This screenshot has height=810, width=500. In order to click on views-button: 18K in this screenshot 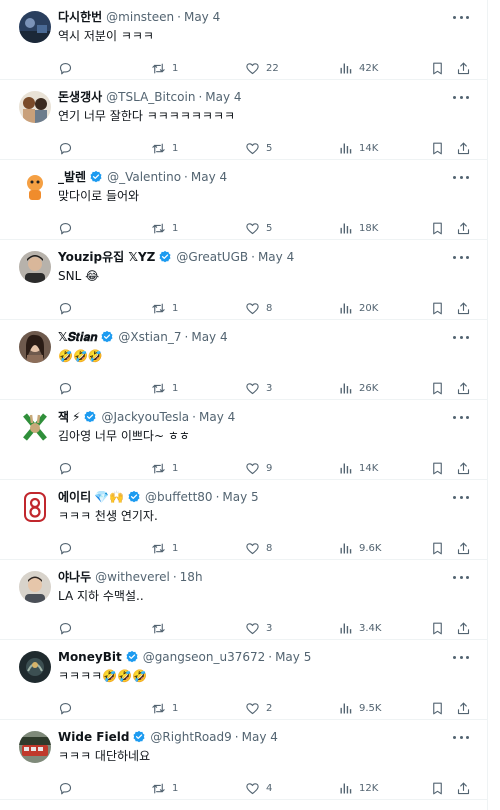, I will do `click(358, 228)`.